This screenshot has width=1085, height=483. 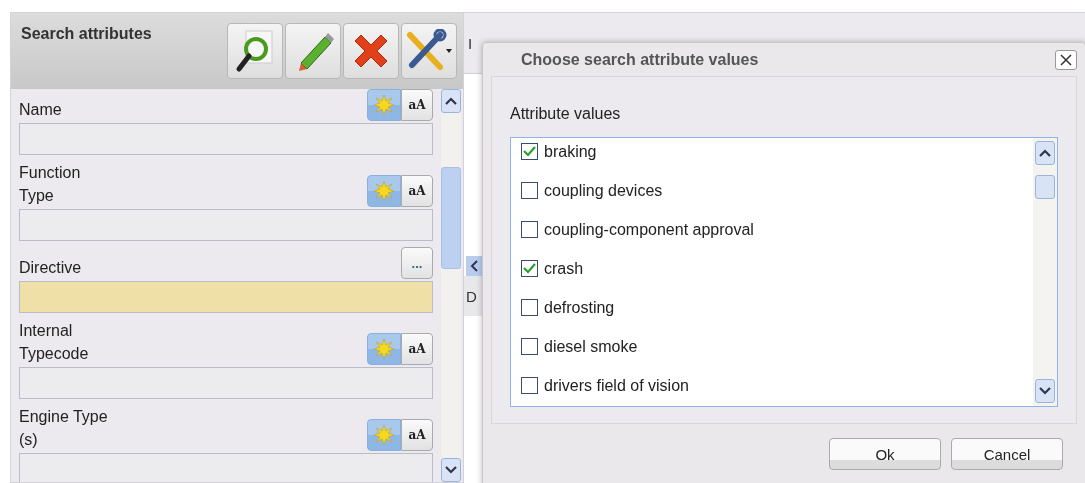 I want to click on list-item-label: diesel smoke, so click(x=591, y=346).